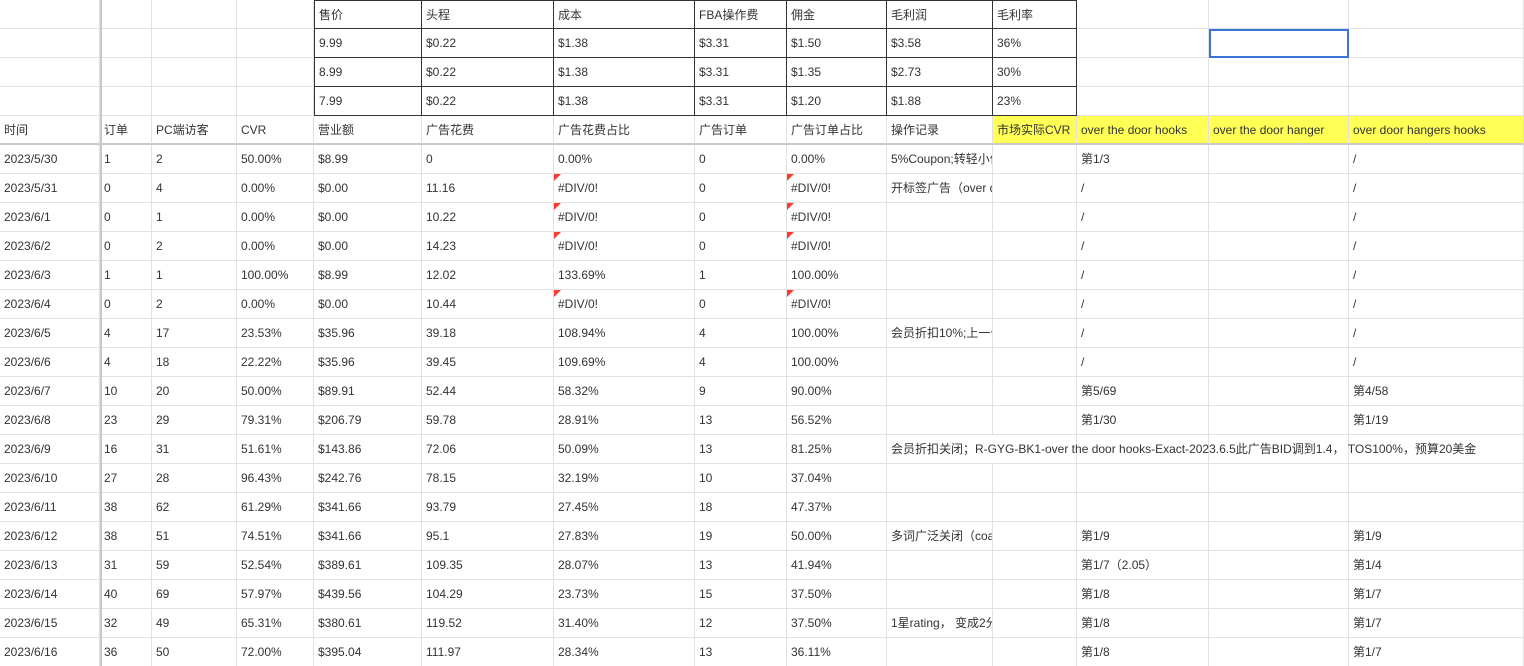 Image resolution: width=1524 pixels, height=666 pixels. I want to click on table-cell-revenue: $8.99, so click(368, 159).